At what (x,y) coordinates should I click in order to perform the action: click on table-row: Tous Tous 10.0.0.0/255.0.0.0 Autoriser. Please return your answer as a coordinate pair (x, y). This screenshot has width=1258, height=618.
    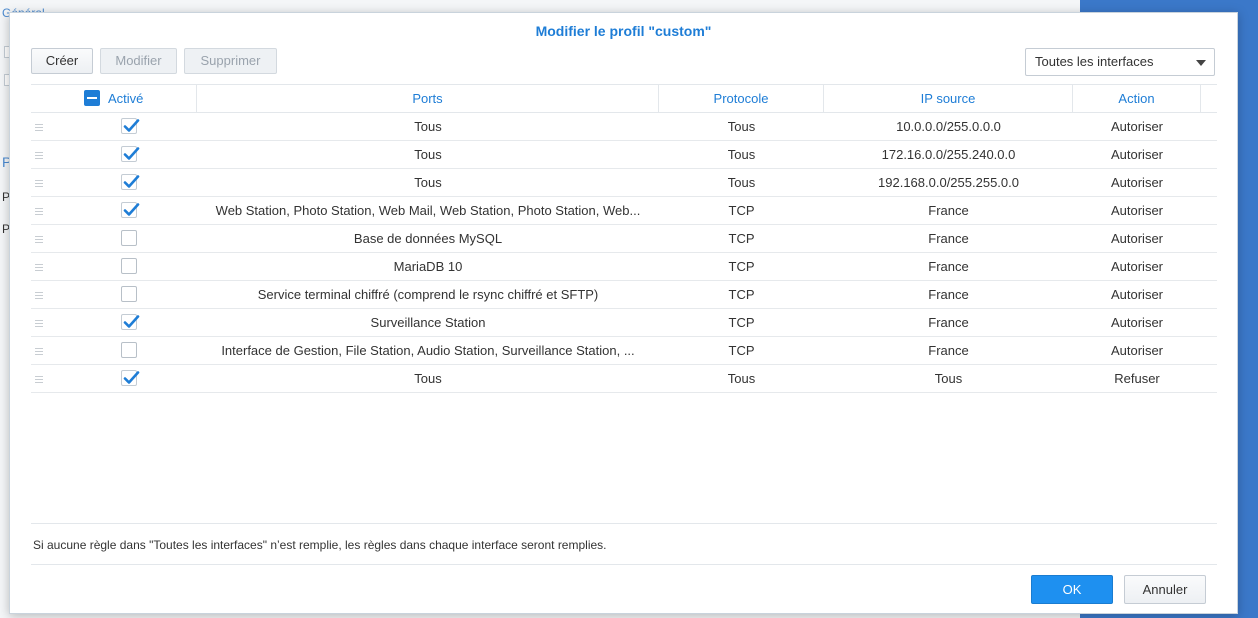
    Looking at the image, I should click on (624, 127).